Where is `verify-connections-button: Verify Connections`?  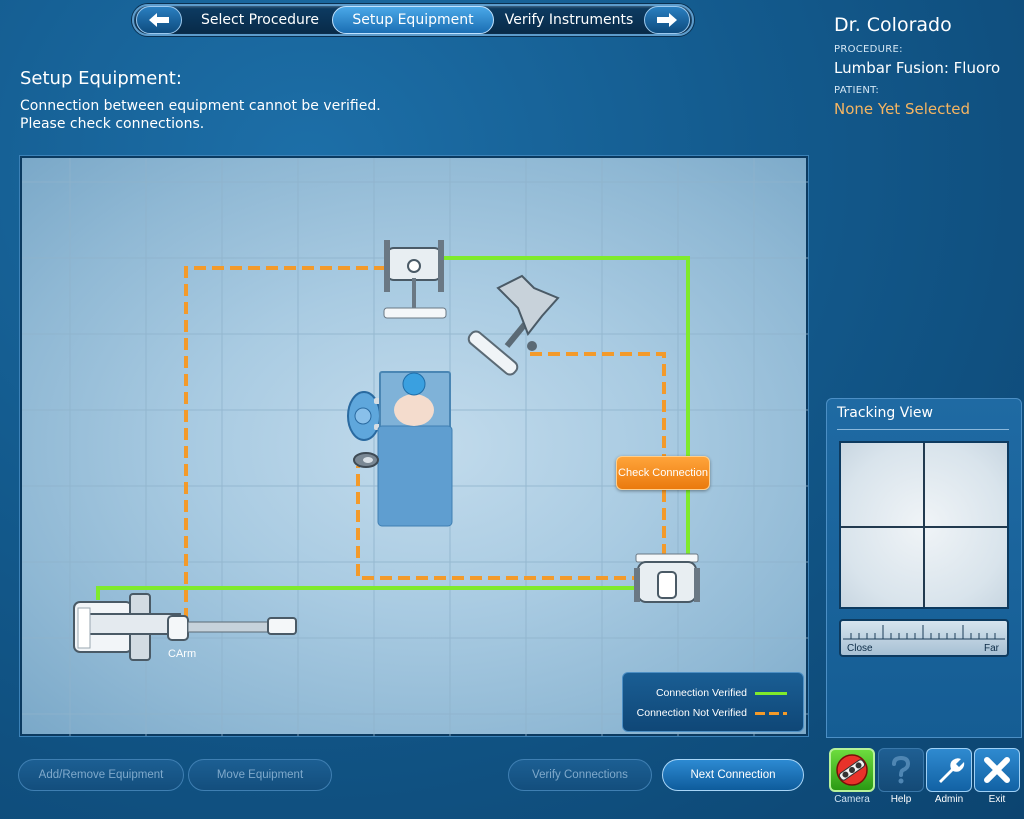
verify-connections-button: Verify Connections is located at coordinates (580, 775).